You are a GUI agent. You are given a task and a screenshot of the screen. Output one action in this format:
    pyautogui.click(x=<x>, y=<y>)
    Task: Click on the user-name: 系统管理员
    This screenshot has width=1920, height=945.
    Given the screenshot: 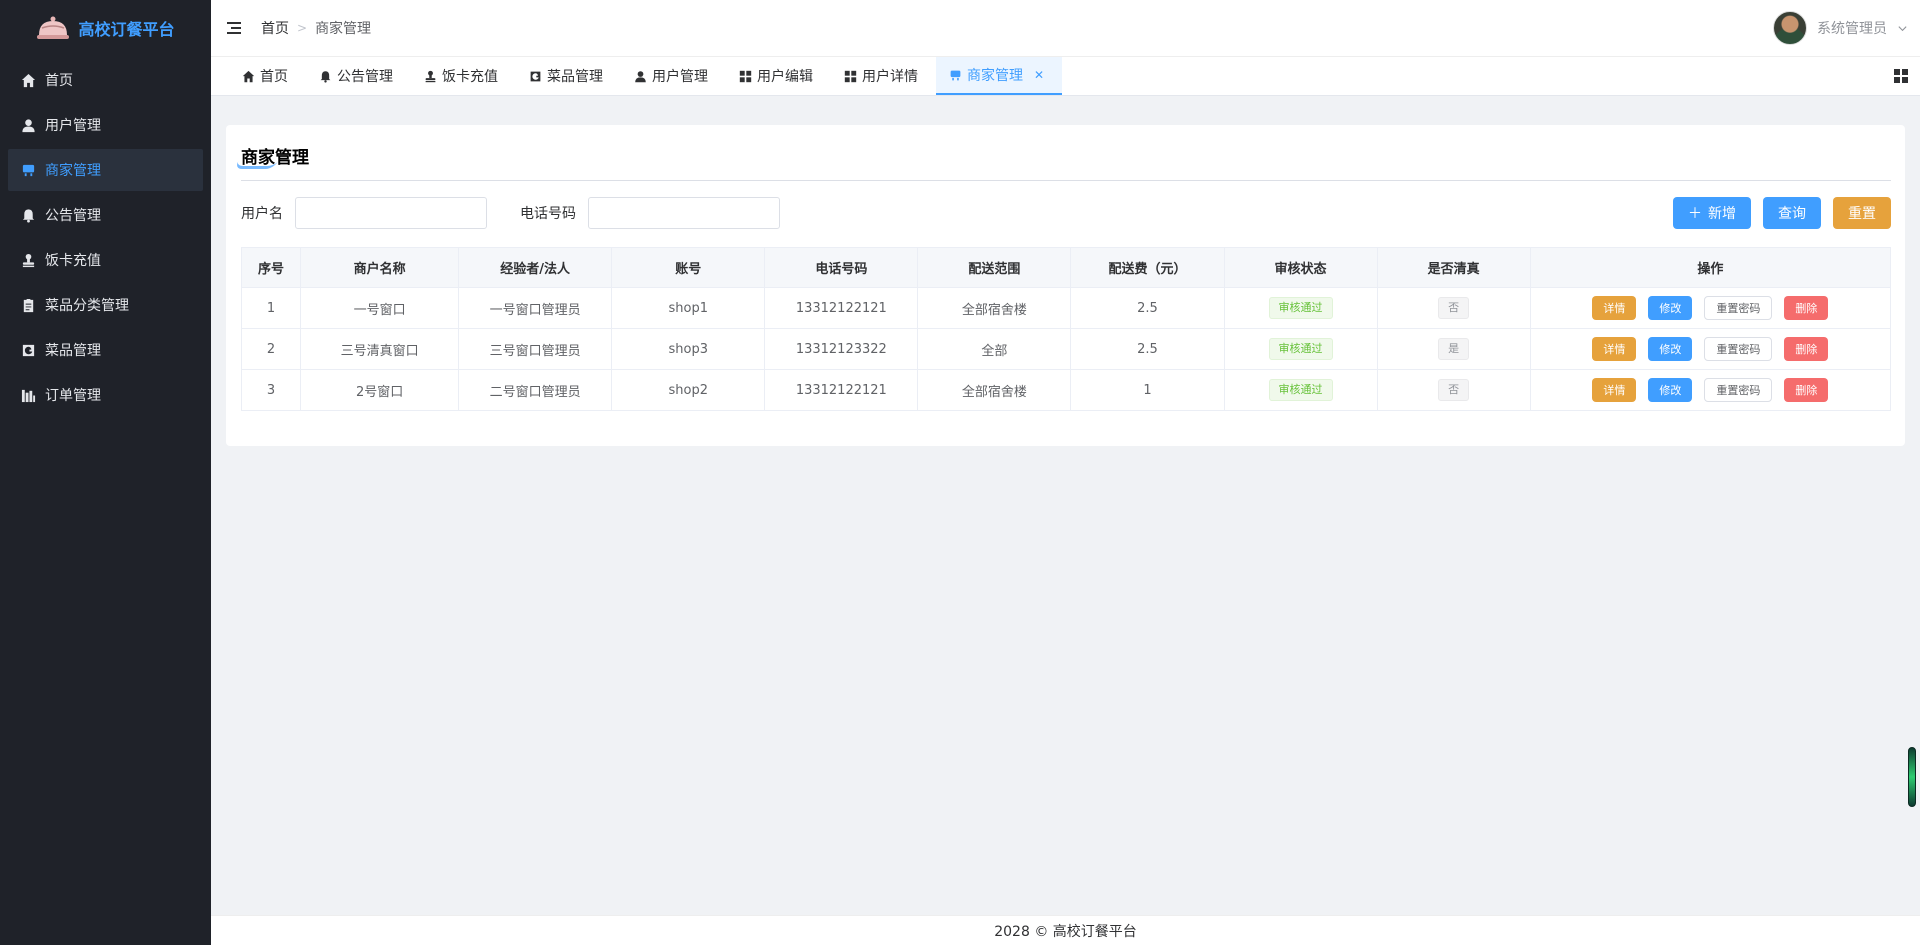 What is the action you would take?
    pyautogui.click(x=1852, y=28)
    